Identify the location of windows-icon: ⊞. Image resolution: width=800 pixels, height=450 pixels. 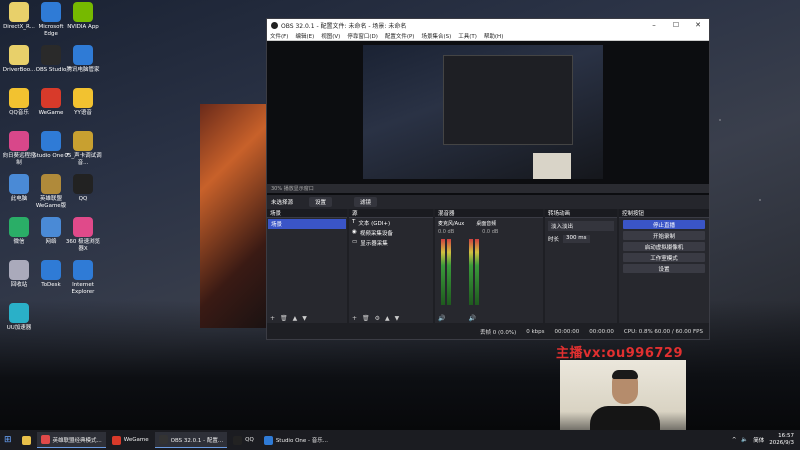
(8, 440).